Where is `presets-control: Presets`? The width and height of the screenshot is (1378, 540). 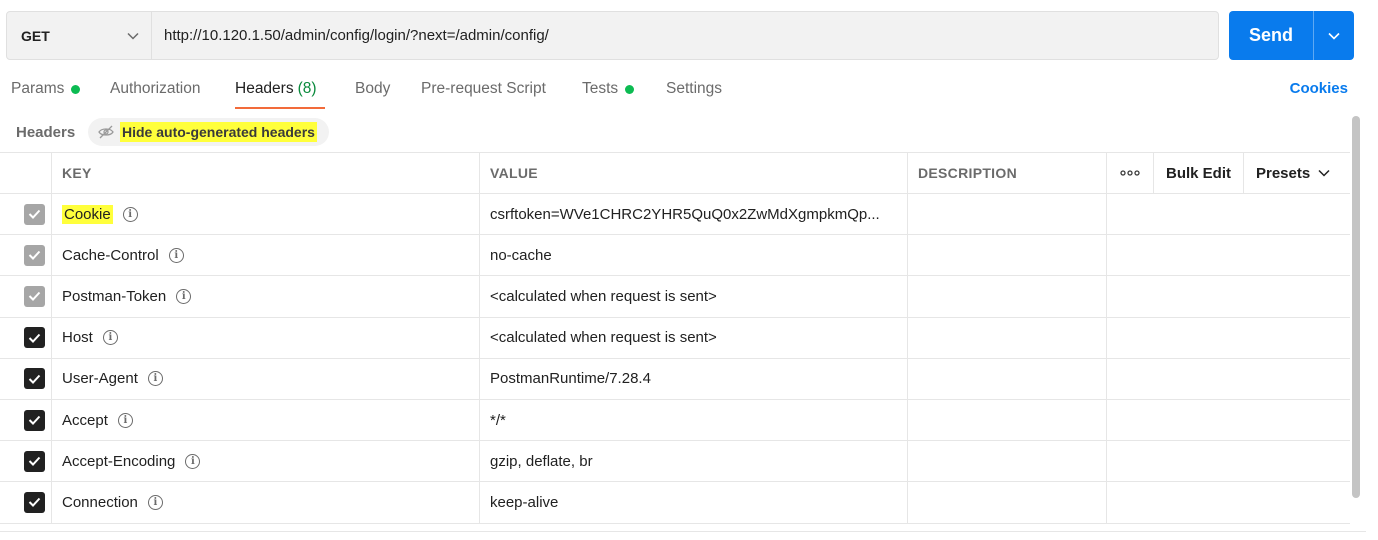
presets-control: Presets is located at coordinates (1293, 173).